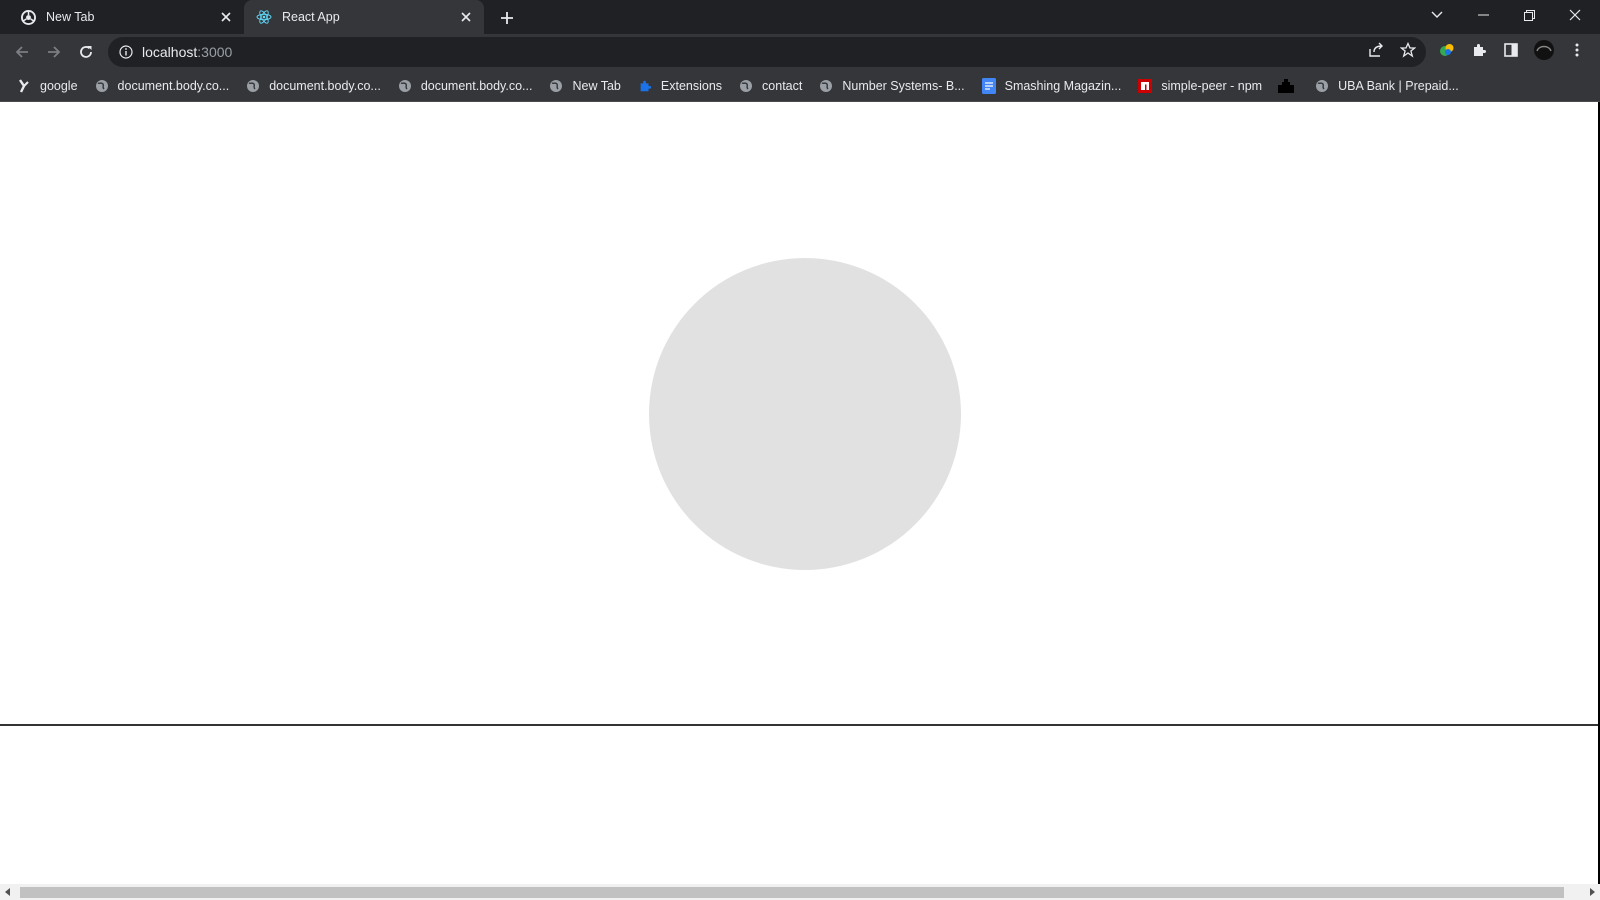  Describe the element at coordinates (311, 17) in the screenshot. I see `tab-title: React App` at that location.